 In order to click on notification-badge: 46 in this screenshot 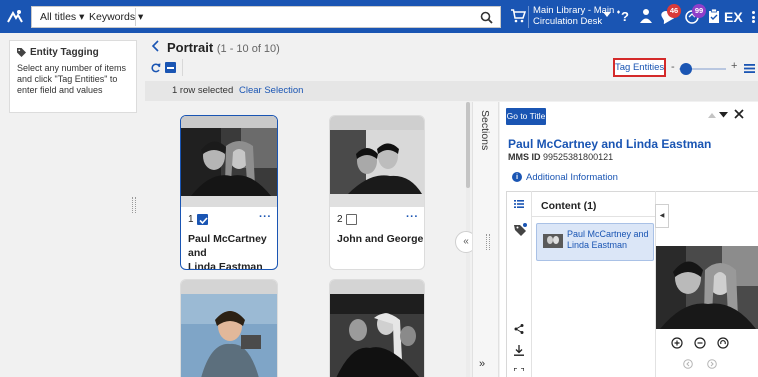, I will do `click(674, 11)`.